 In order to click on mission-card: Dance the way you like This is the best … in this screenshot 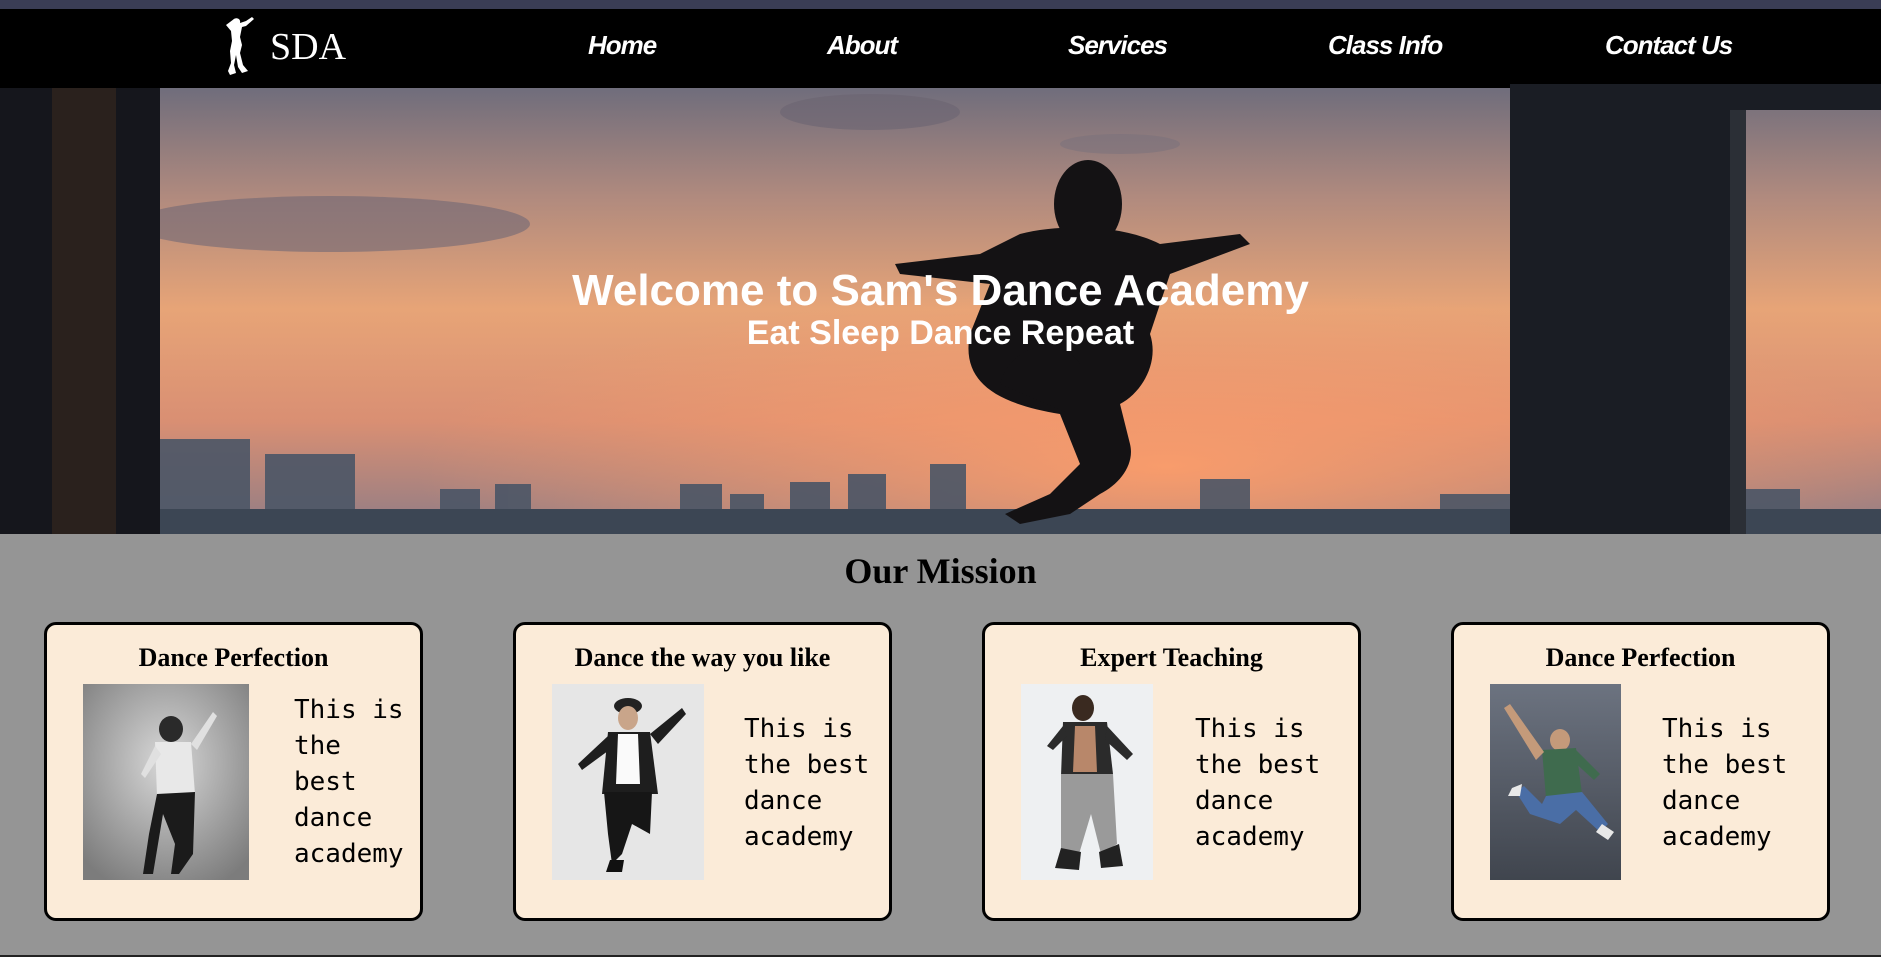, I will do `click(702, 771)`.